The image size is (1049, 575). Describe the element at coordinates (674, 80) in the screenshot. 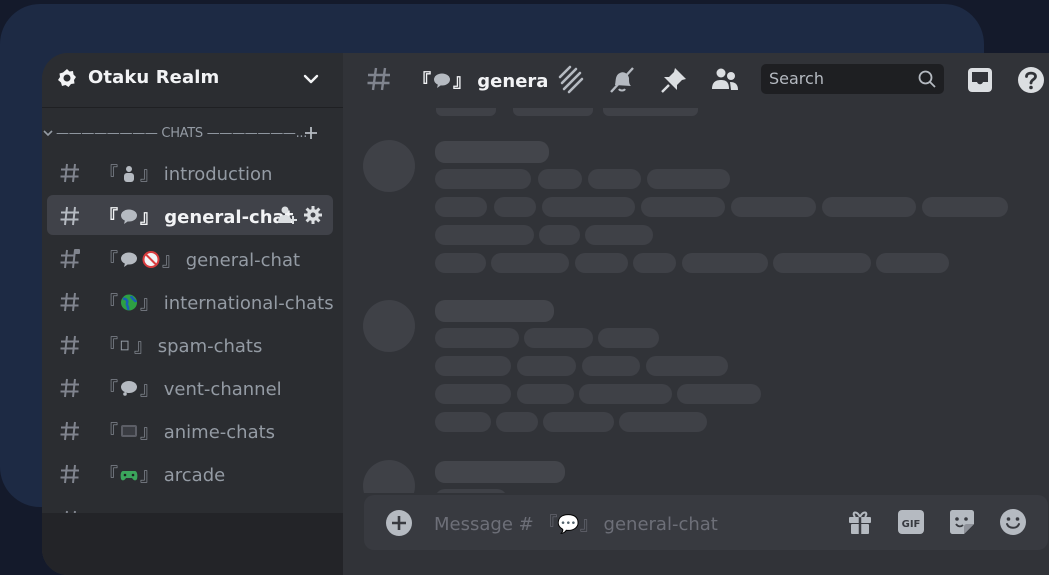

I see `pin-icon` at that location.